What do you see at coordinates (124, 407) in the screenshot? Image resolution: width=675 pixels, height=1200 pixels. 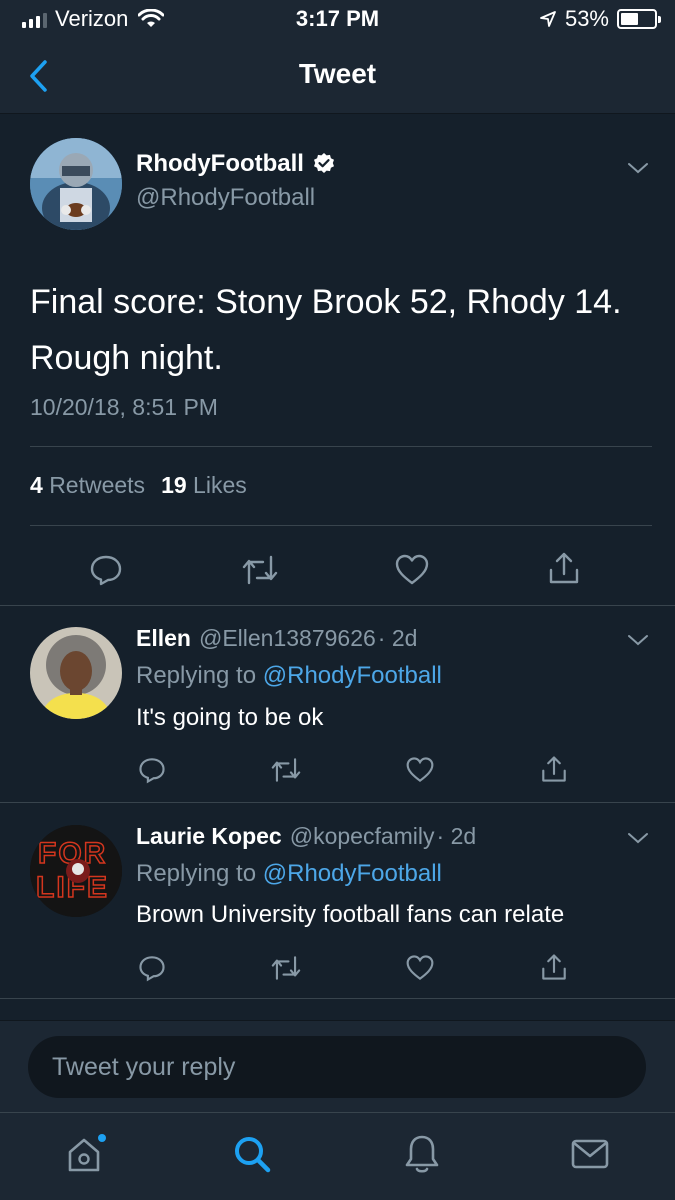 I see `tweet-timestamp: 10/20/18, 8:51 PM` at bounding box center [124, 407].